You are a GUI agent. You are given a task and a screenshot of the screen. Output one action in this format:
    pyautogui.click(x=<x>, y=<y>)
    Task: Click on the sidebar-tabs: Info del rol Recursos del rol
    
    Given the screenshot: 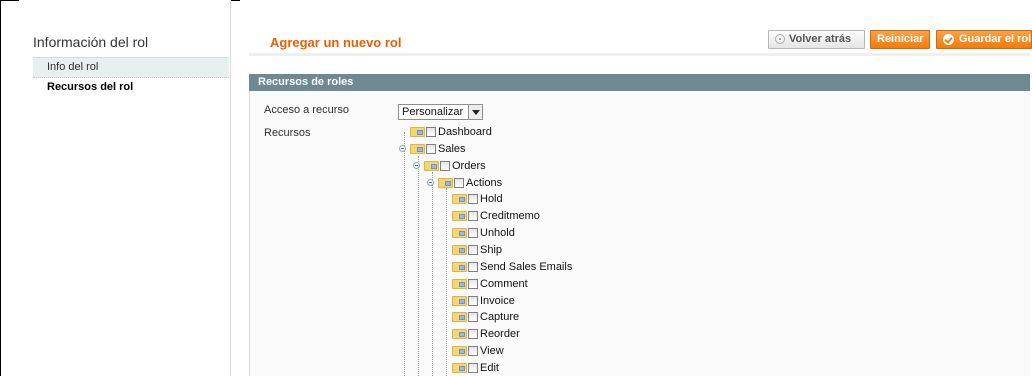 What is the action you would take?
    pyautogui.click(x=131, y=77)
    